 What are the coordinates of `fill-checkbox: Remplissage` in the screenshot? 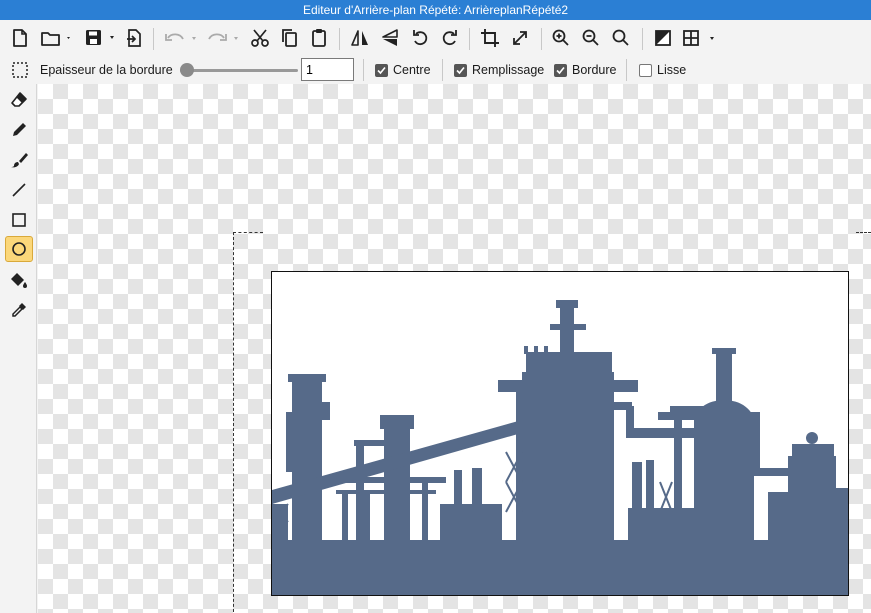 It's located at (499, 70).